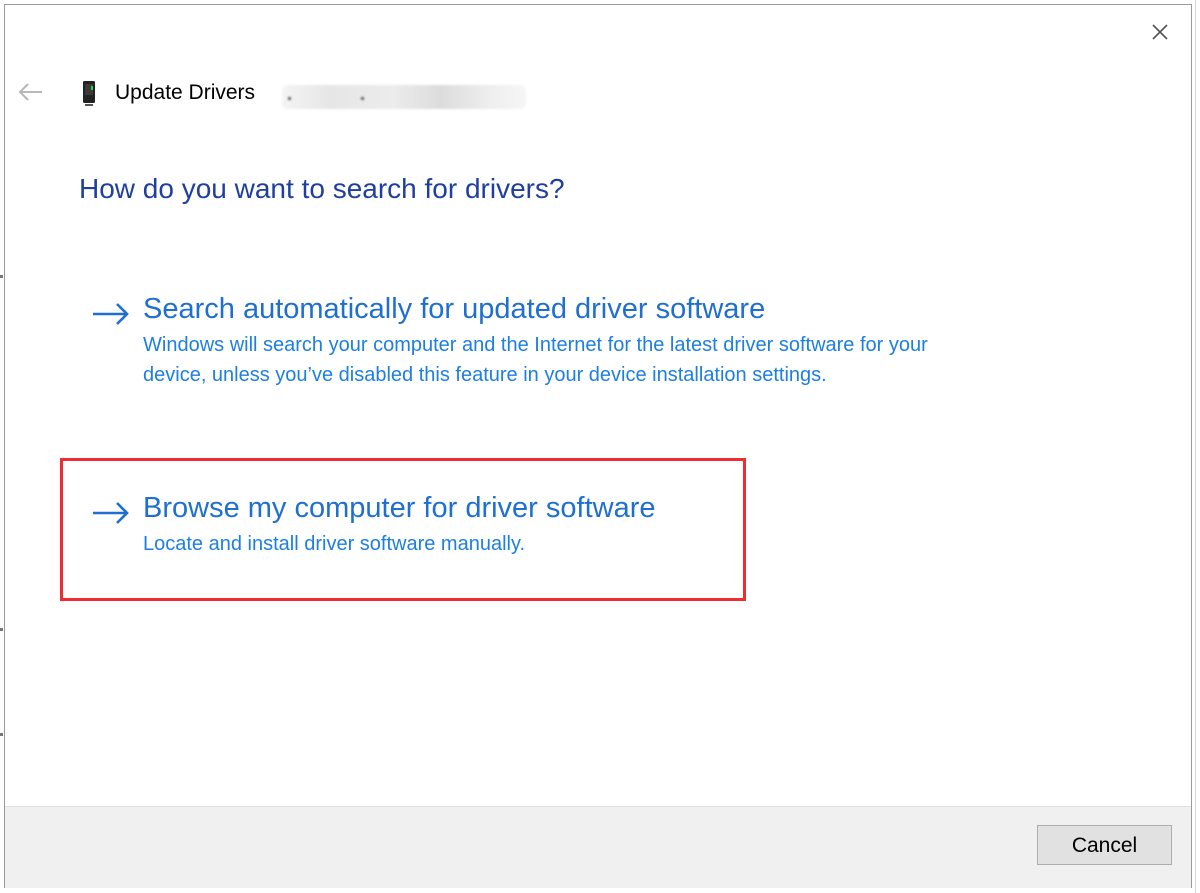 This screenshot has width=1200, height=893. I want to click on background-window-edge, so click(1195, 446).